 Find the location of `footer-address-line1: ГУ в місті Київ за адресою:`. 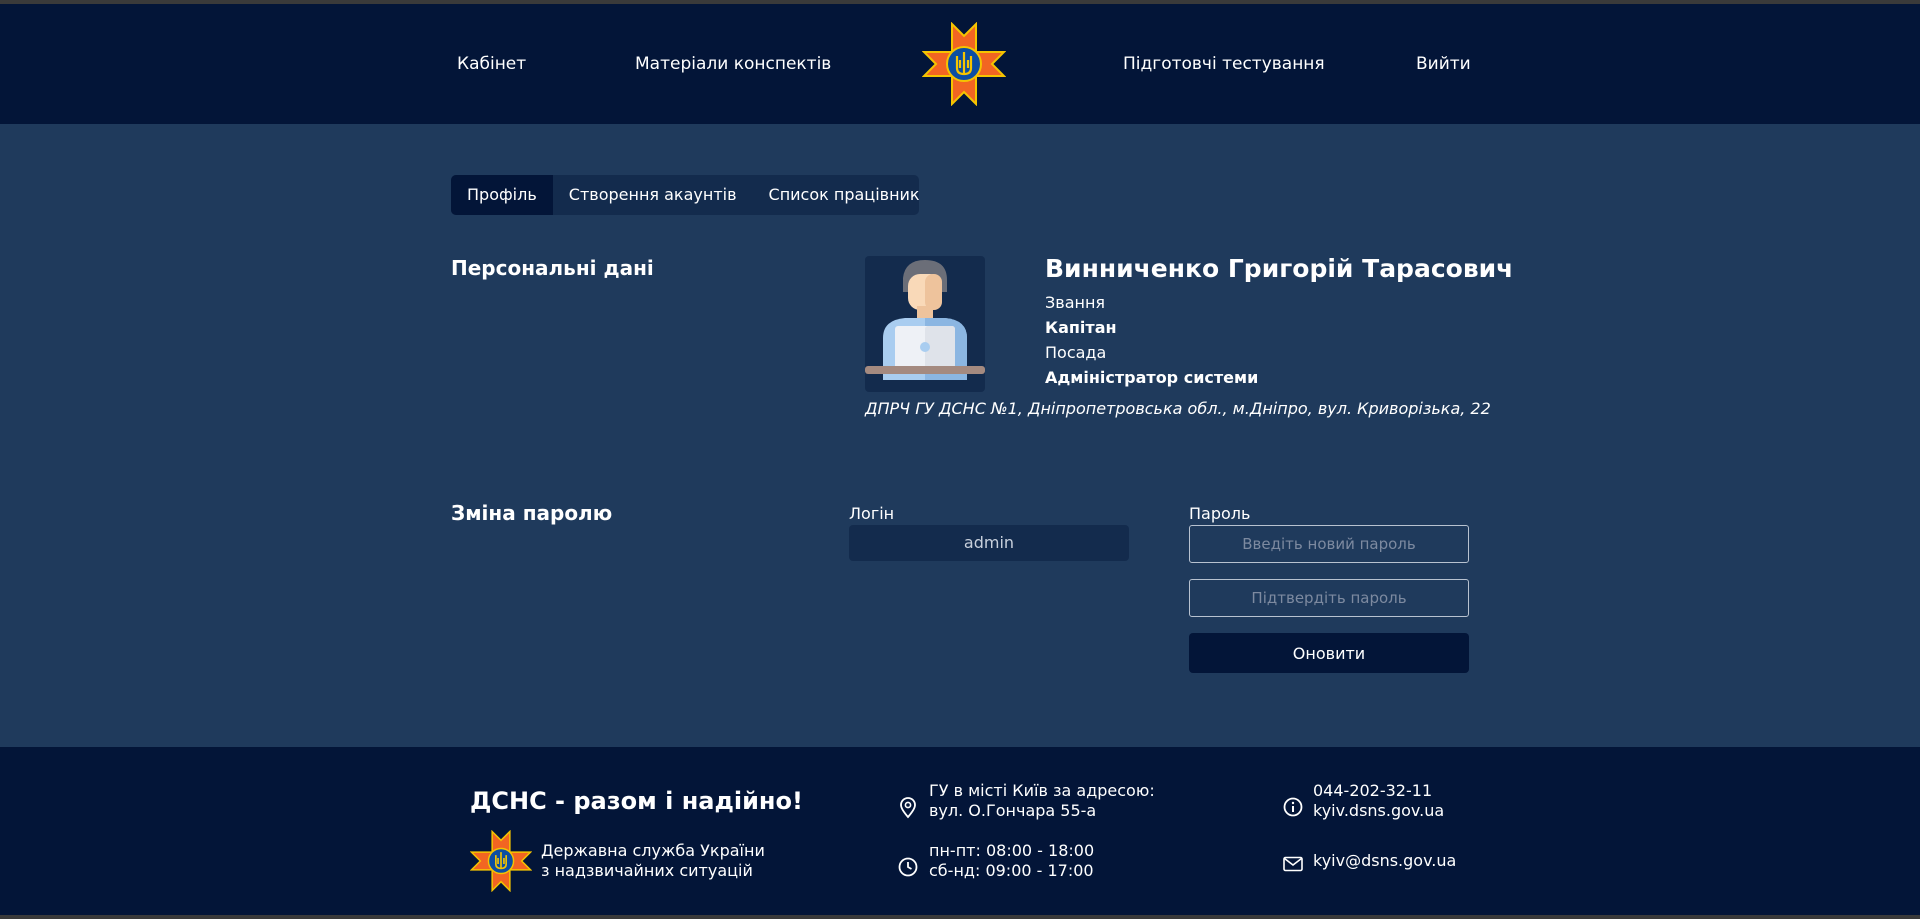

footer-address-line1: ГУ в місті Київ за адресою: is located at coordinates (1042, 790).